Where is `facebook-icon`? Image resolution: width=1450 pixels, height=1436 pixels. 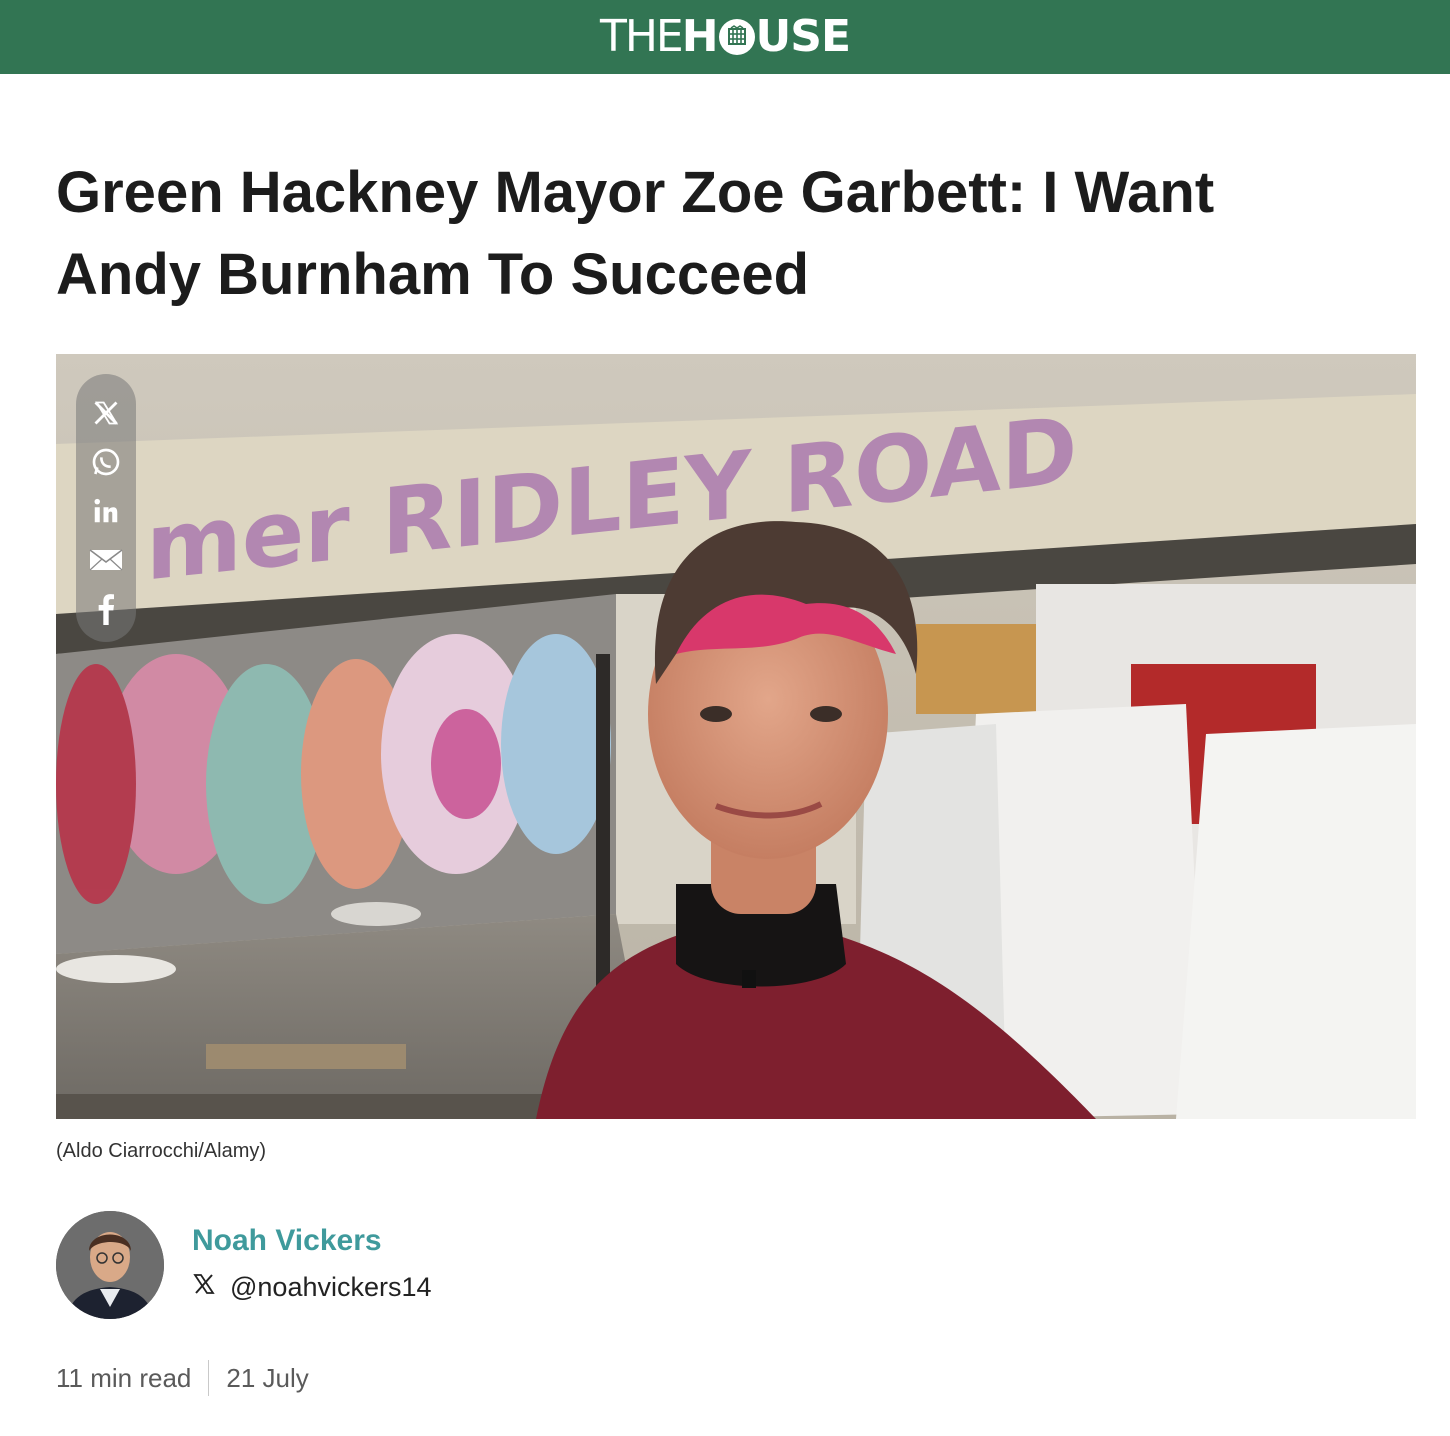 facebook-icon is located at coordinates (106, 609).